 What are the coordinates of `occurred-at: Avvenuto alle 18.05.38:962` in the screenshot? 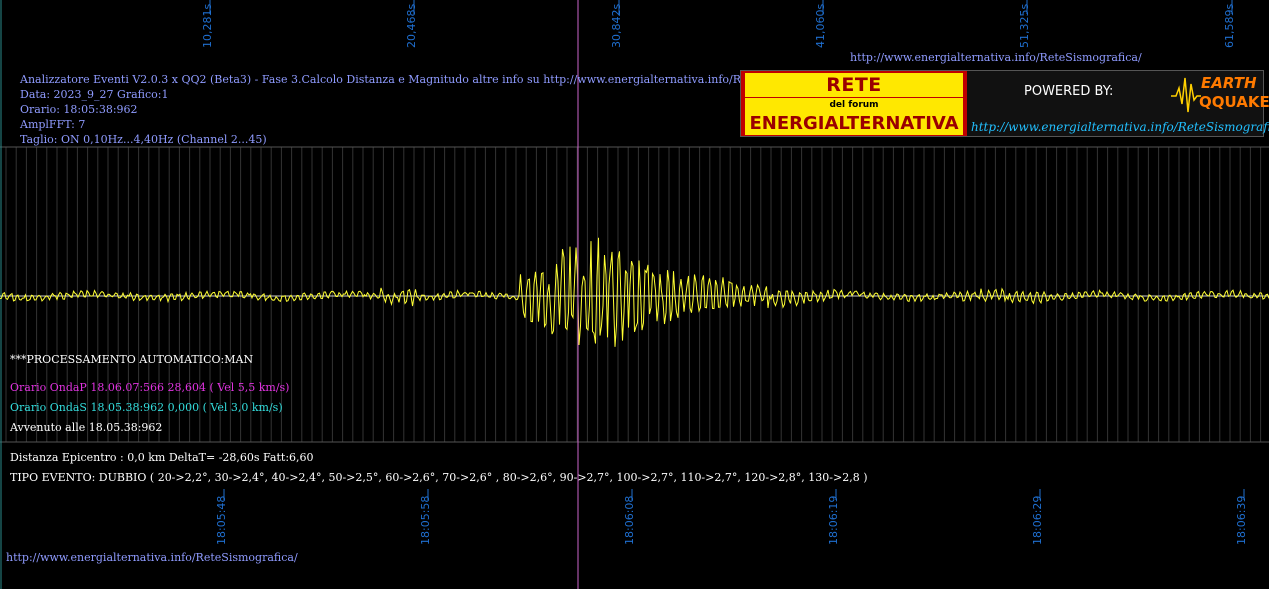 It's located at (86, 427).